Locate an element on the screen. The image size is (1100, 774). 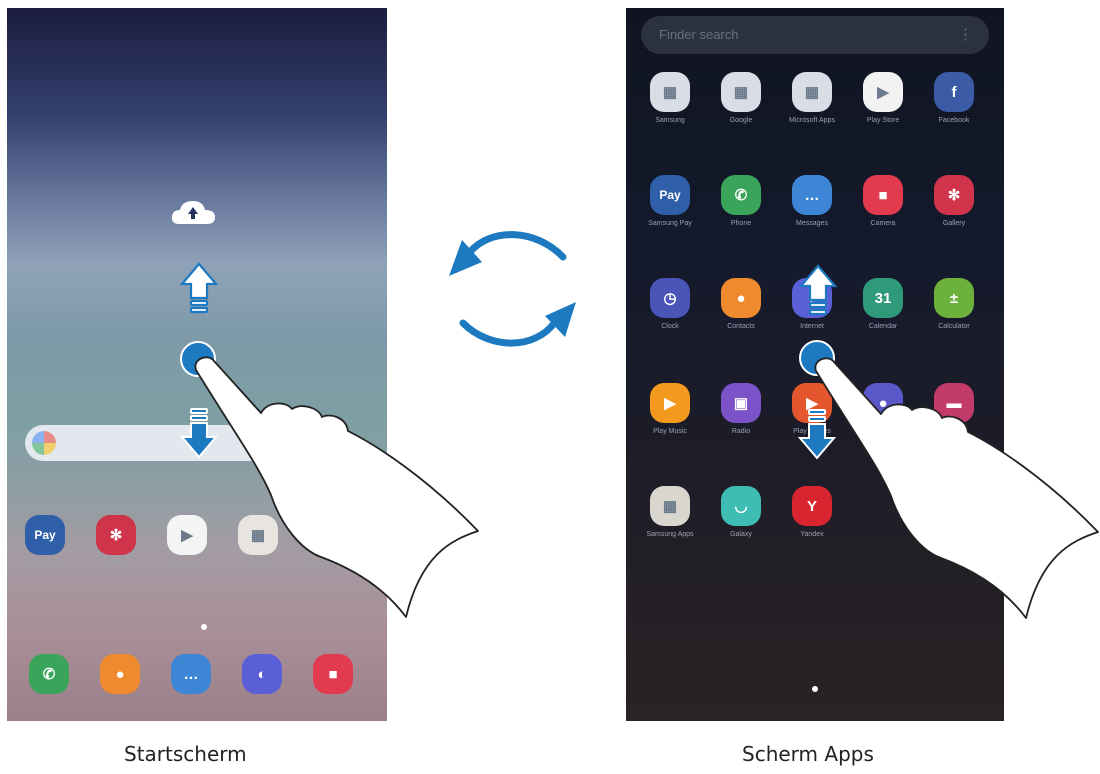
apps-hand-pointer-icon is located at coordinates (956, 488).